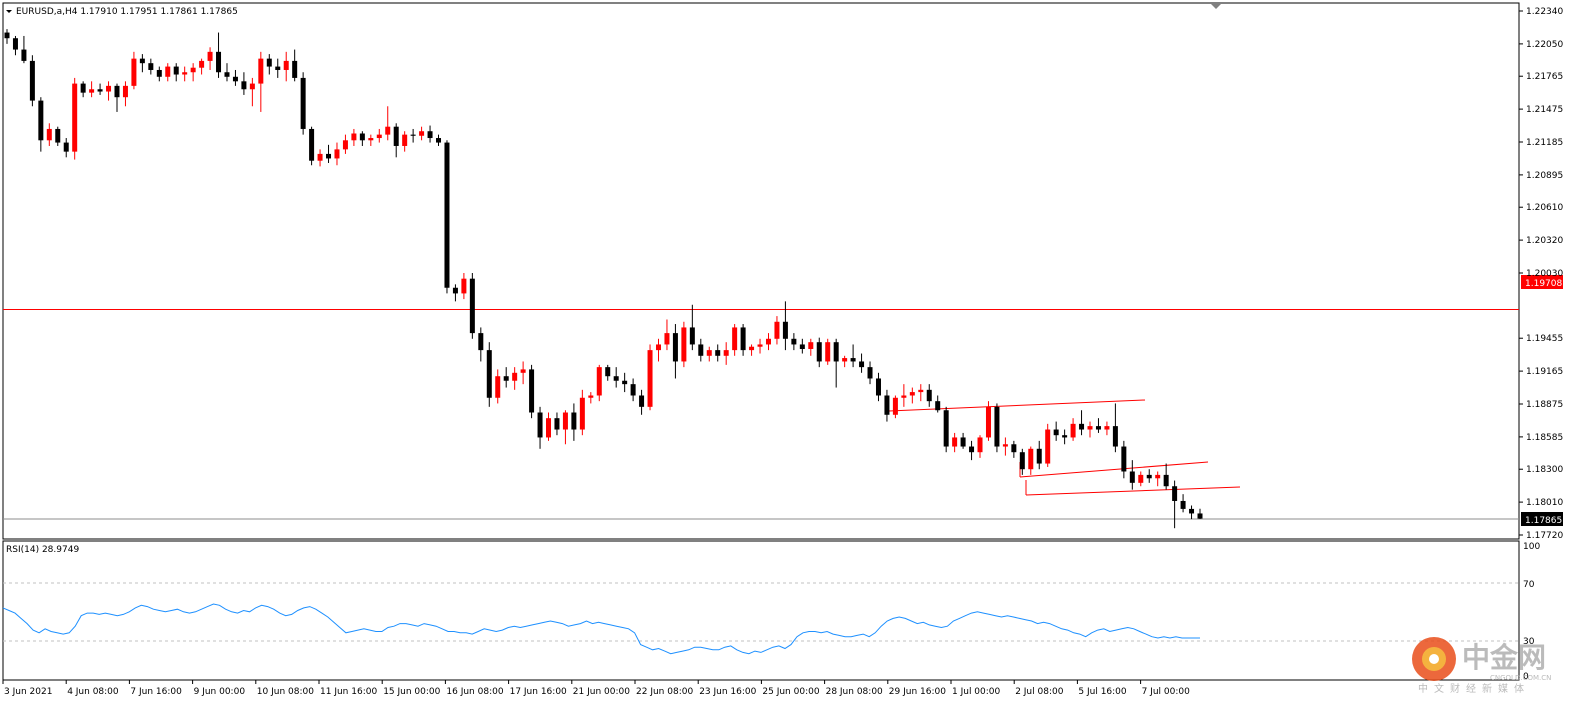 The height and width of the screenshot is (713, 1582). What do you see at coordinates (1481, 666) in the screenshot?
I see `watermark: 中金网 CNGOLD.COM.CN 中文财经新媒体` at bounding box center [1481, 666].